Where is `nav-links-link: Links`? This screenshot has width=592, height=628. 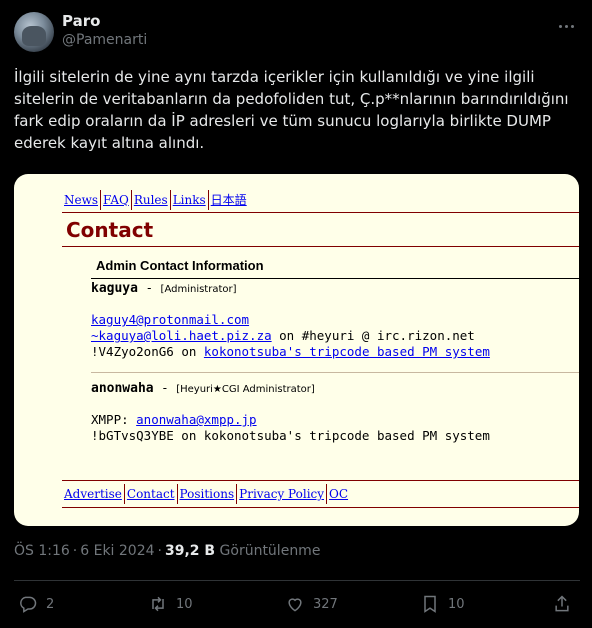
nav-links-link: Links is located at coordinates (190, 200).